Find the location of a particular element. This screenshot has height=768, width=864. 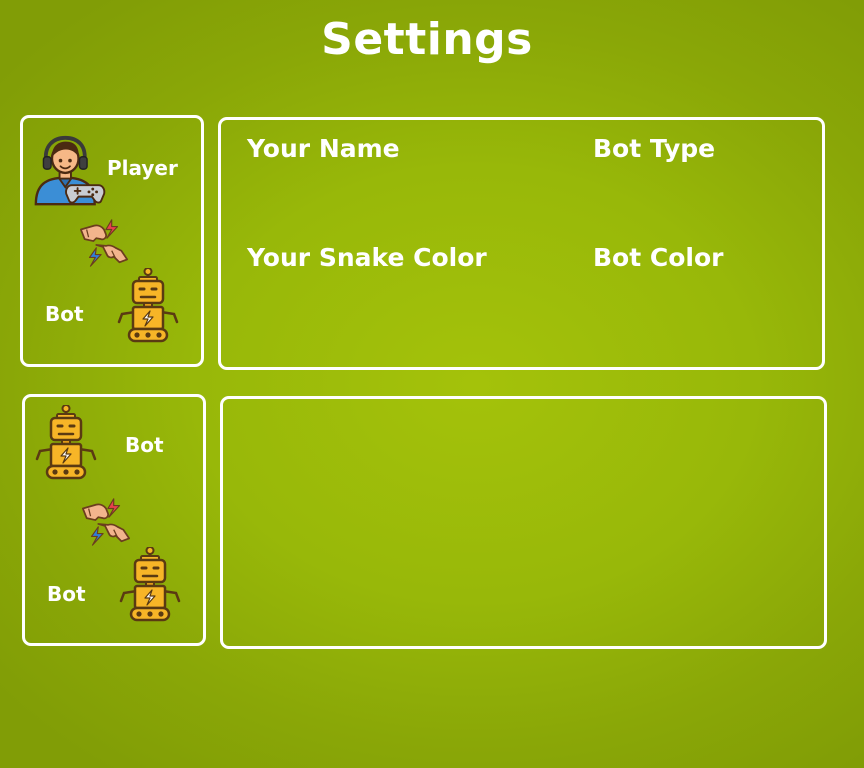

mode-top-label: Bot is located at coordinates (144, 445).